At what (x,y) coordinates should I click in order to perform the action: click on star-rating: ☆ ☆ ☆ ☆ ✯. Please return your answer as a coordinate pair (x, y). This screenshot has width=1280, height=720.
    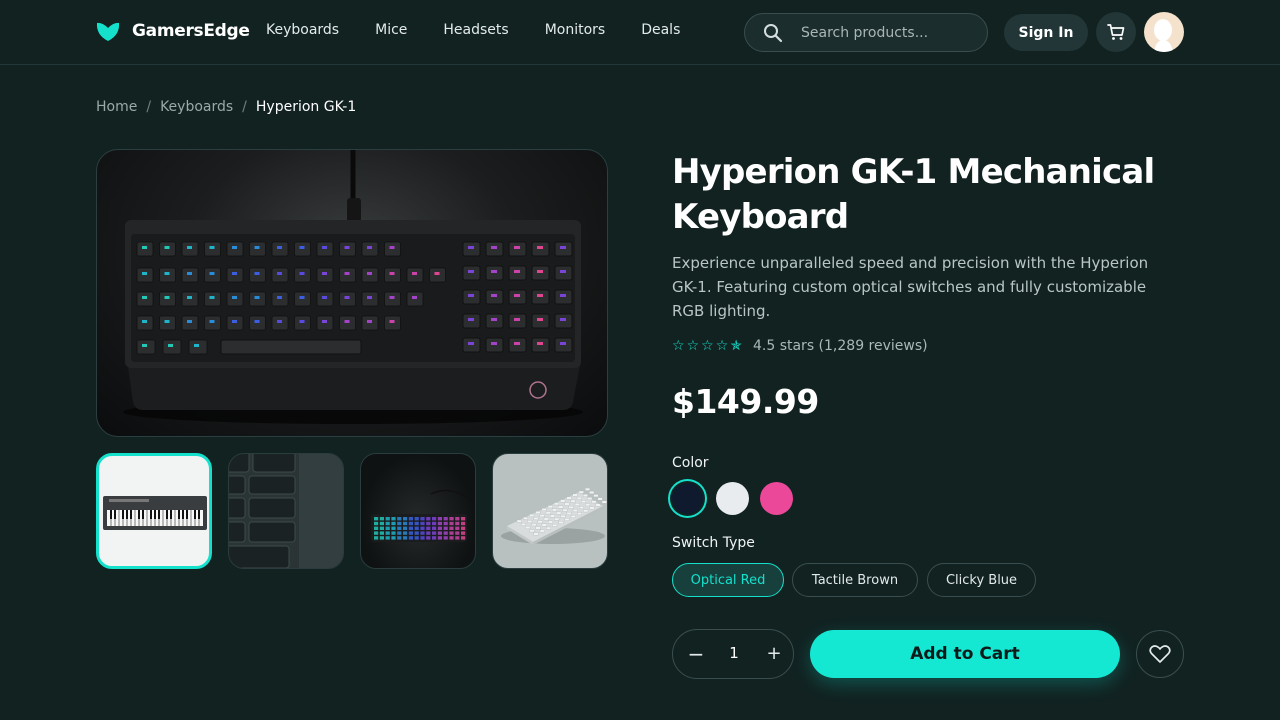
    Looking at the image, I should click on (708, 346).